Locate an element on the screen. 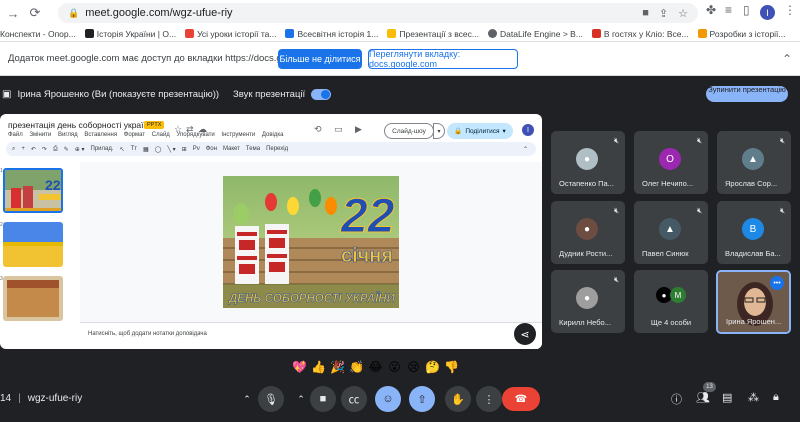  microphone-button: 🎙︎ is located at coordinates (271, 399).